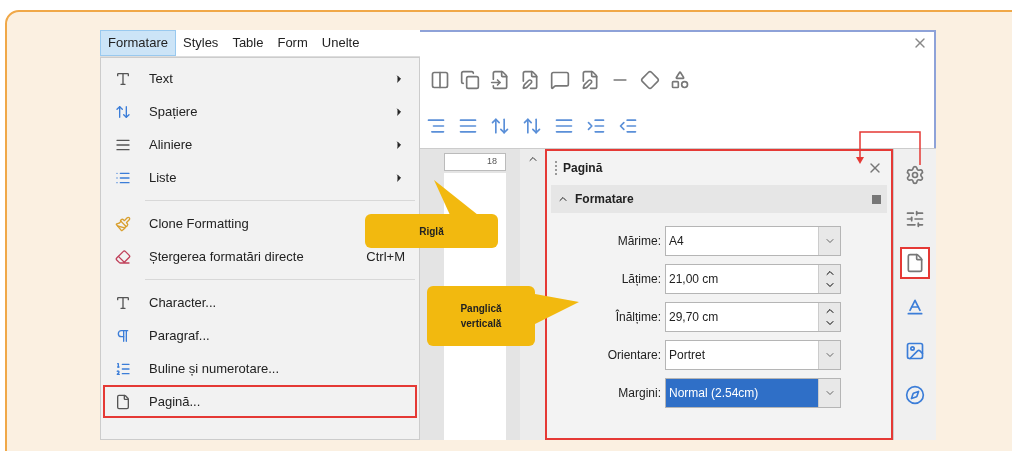 This screenshot has height=451, width=1012. I want to click on menu-bar-item: Table, so click(248, 43).